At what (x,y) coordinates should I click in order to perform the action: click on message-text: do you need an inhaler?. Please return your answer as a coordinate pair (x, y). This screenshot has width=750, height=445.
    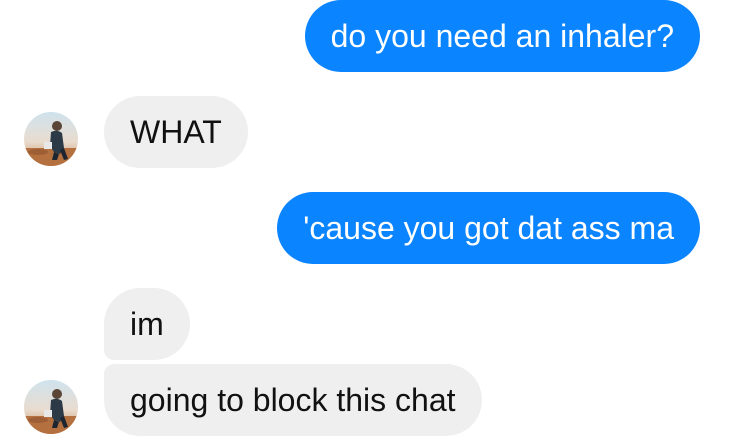
    Looking at the image, I should click on (502, 35).